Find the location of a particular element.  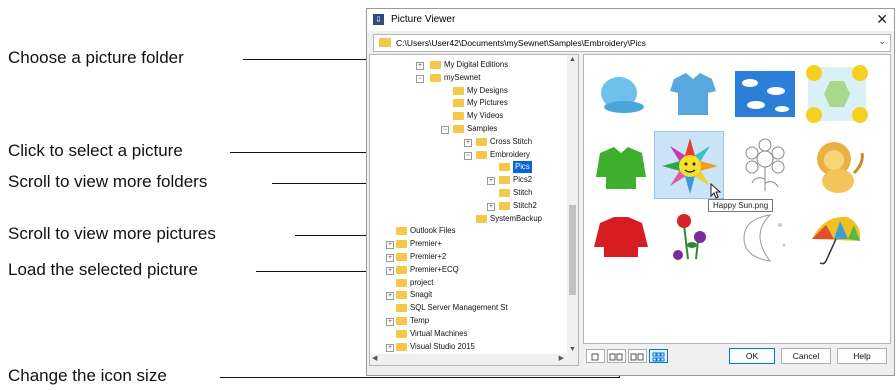

tree-item: + Premier+ECQ is located at coordinates (468, 270).